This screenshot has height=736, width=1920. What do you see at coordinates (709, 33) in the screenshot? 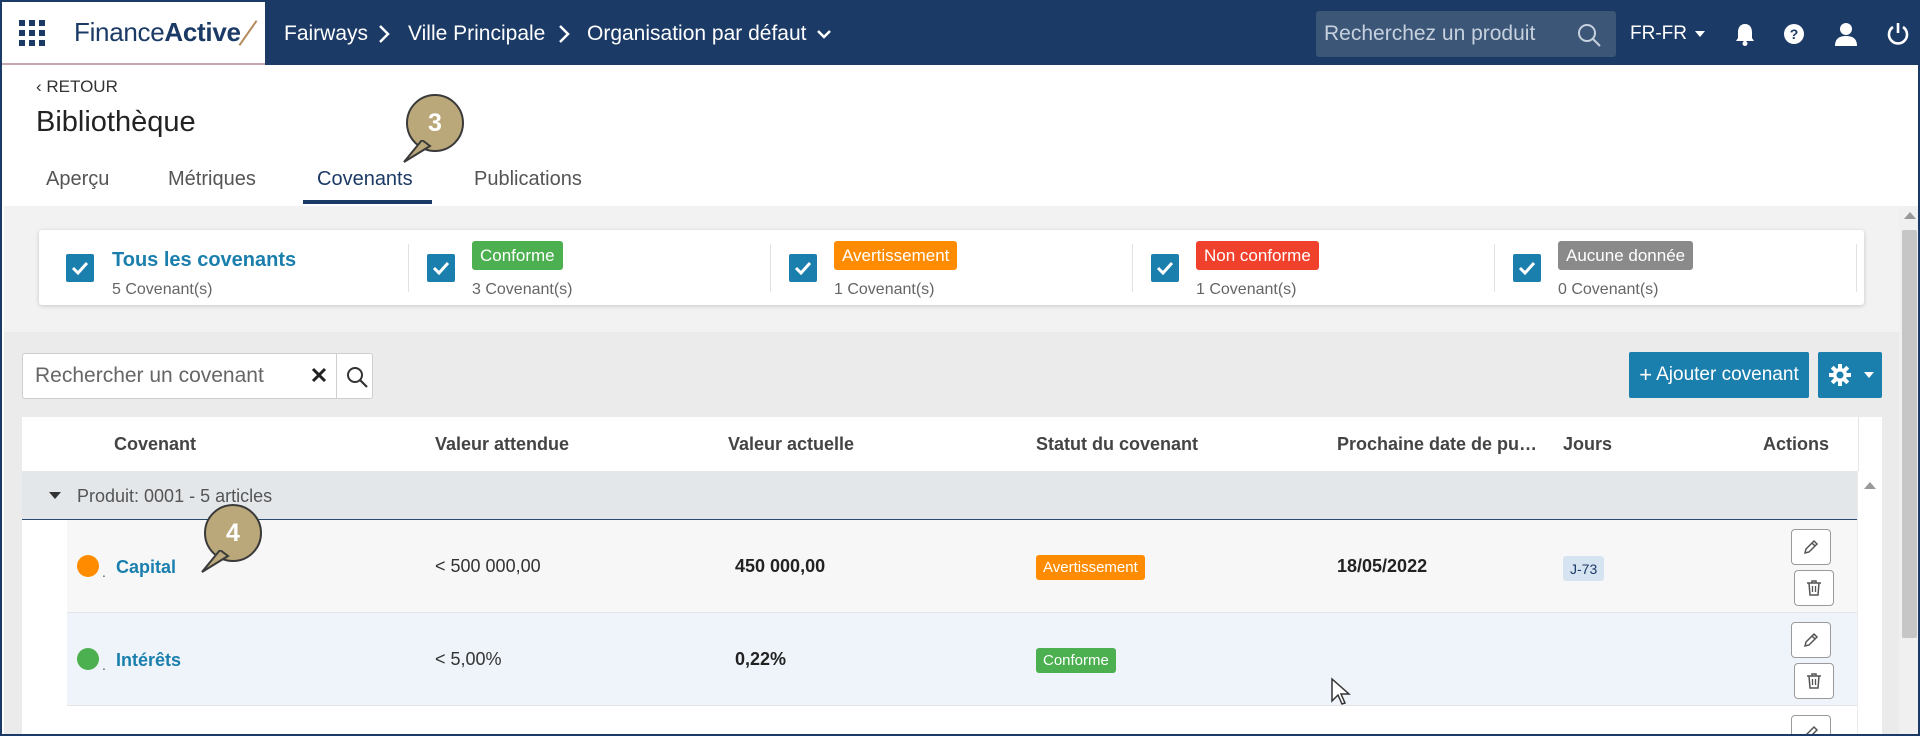
I see `breadcrumb-organisation: Organisation par défaut` at bounding box center [709, 33].